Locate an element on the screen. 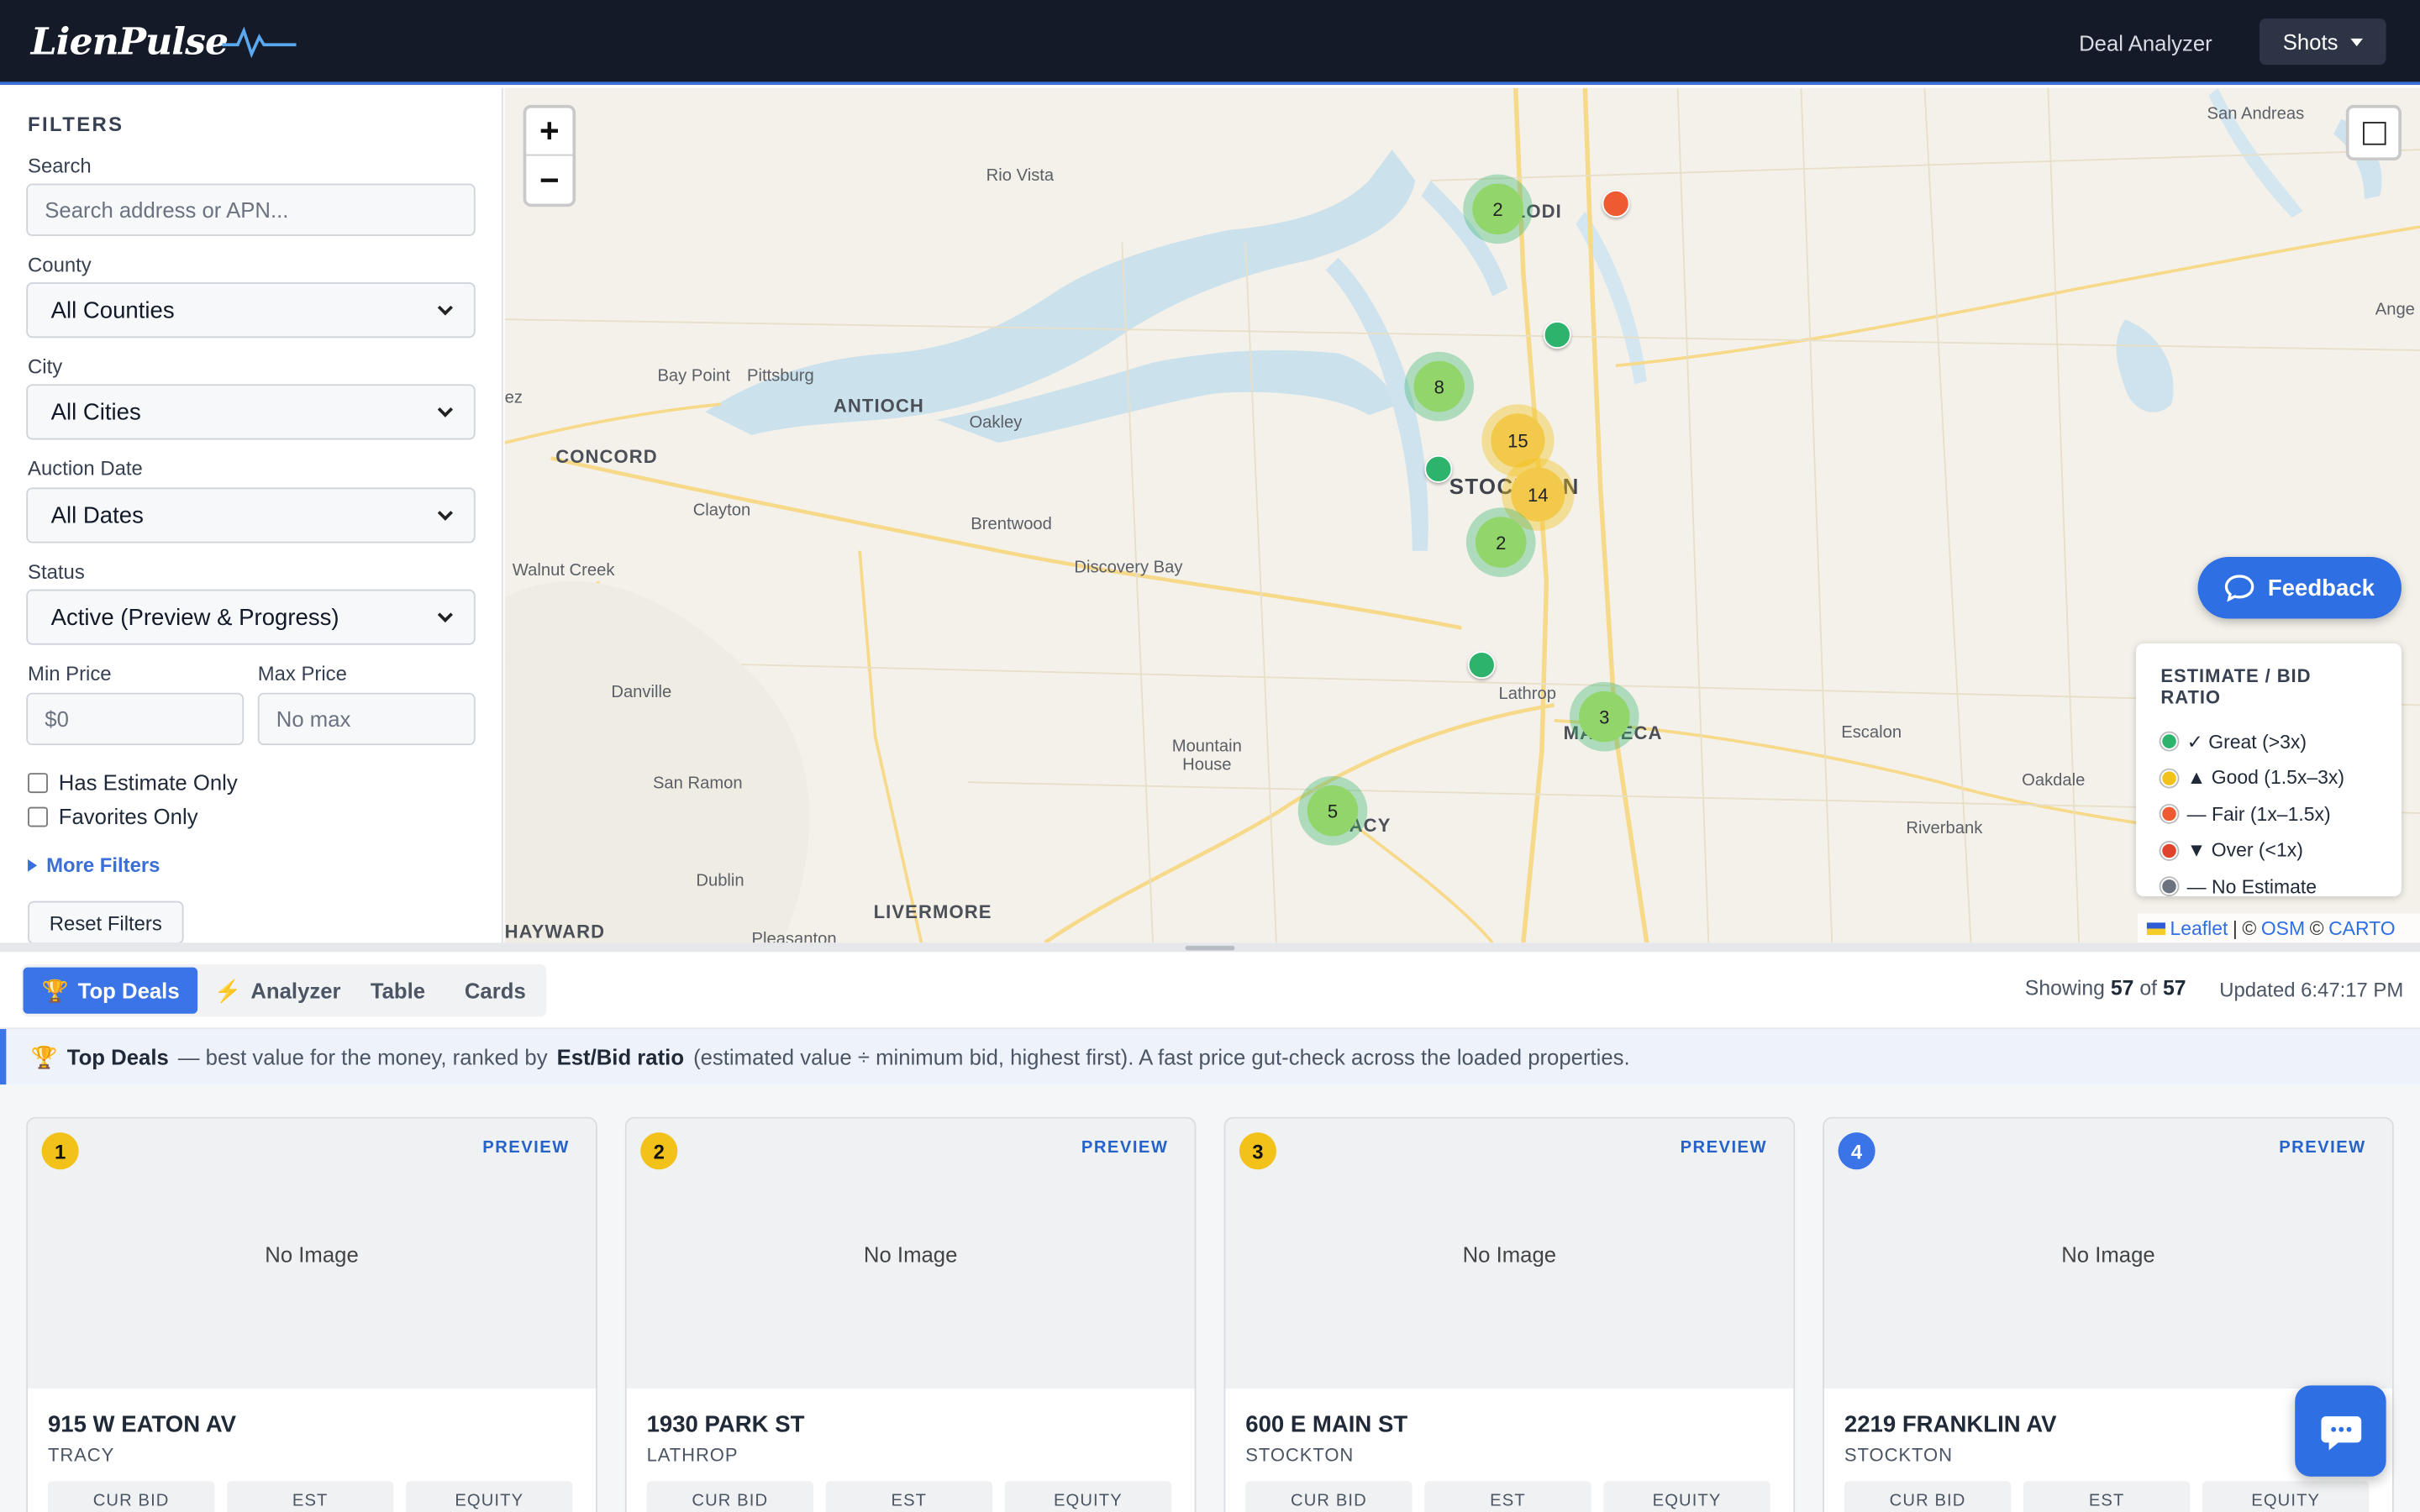  stat-estimate: EST is located at coordinates (310, 1496).